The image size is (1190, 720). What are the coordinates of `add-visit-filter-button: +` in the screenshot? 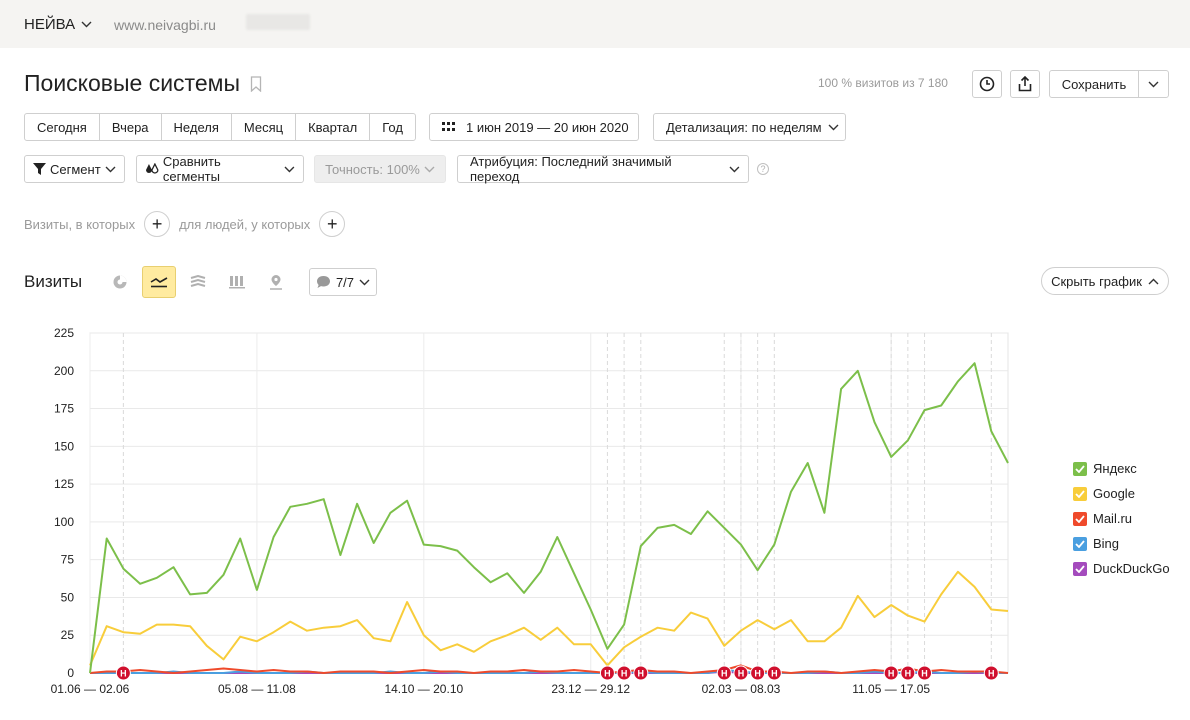 It's located at (157, 224).